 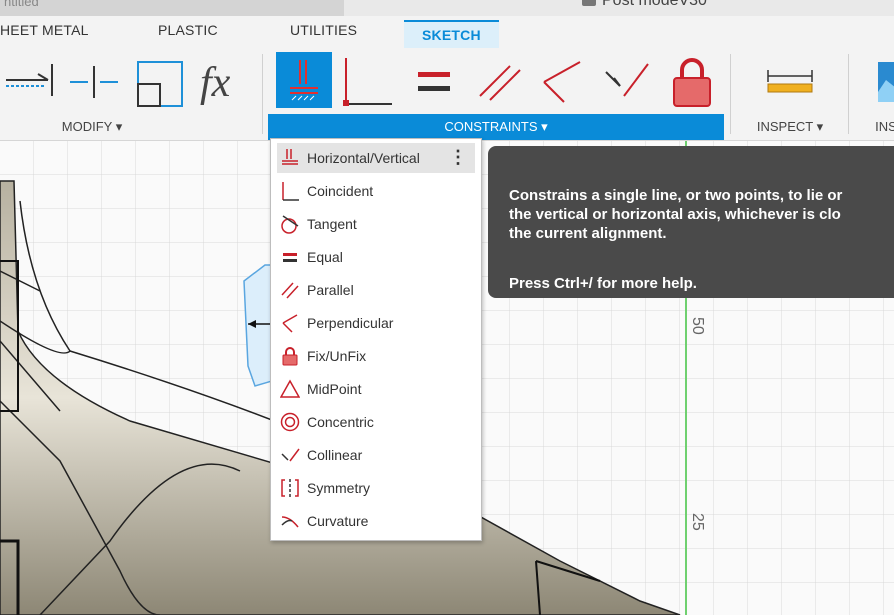 I want to click on menu-item-concentric: Concentric, so click(x=376, y=422).